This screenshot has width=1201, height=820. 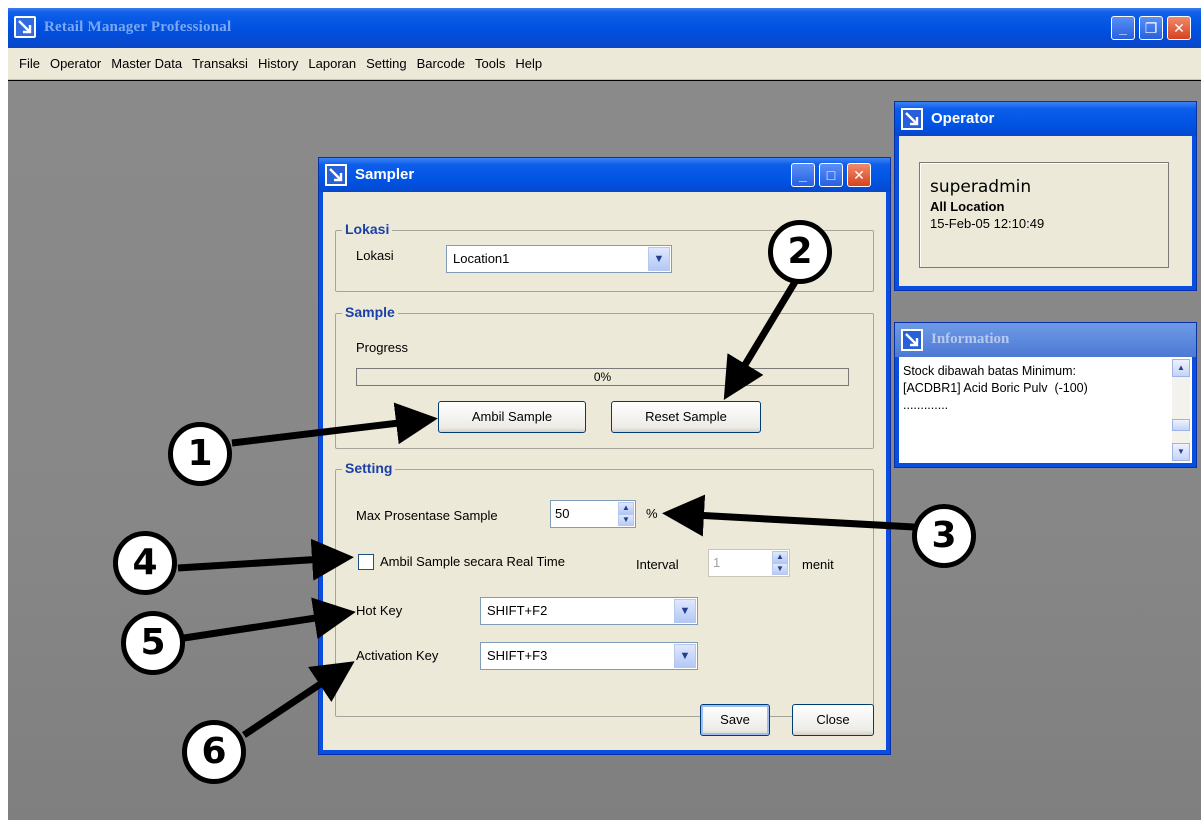 What do you see at coordinates (382, 347) in the screenshot?
I see `progress-label: Progress` at bounding box center [382, 347].